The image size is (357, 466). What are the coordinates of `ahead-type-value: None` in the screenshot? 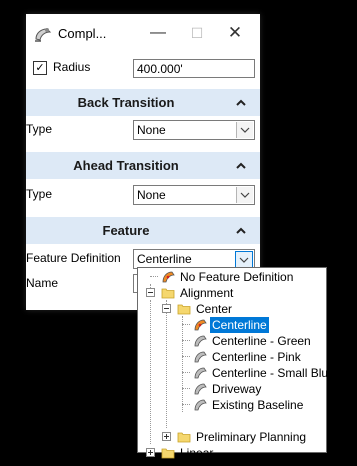 It's located at (151, 195).